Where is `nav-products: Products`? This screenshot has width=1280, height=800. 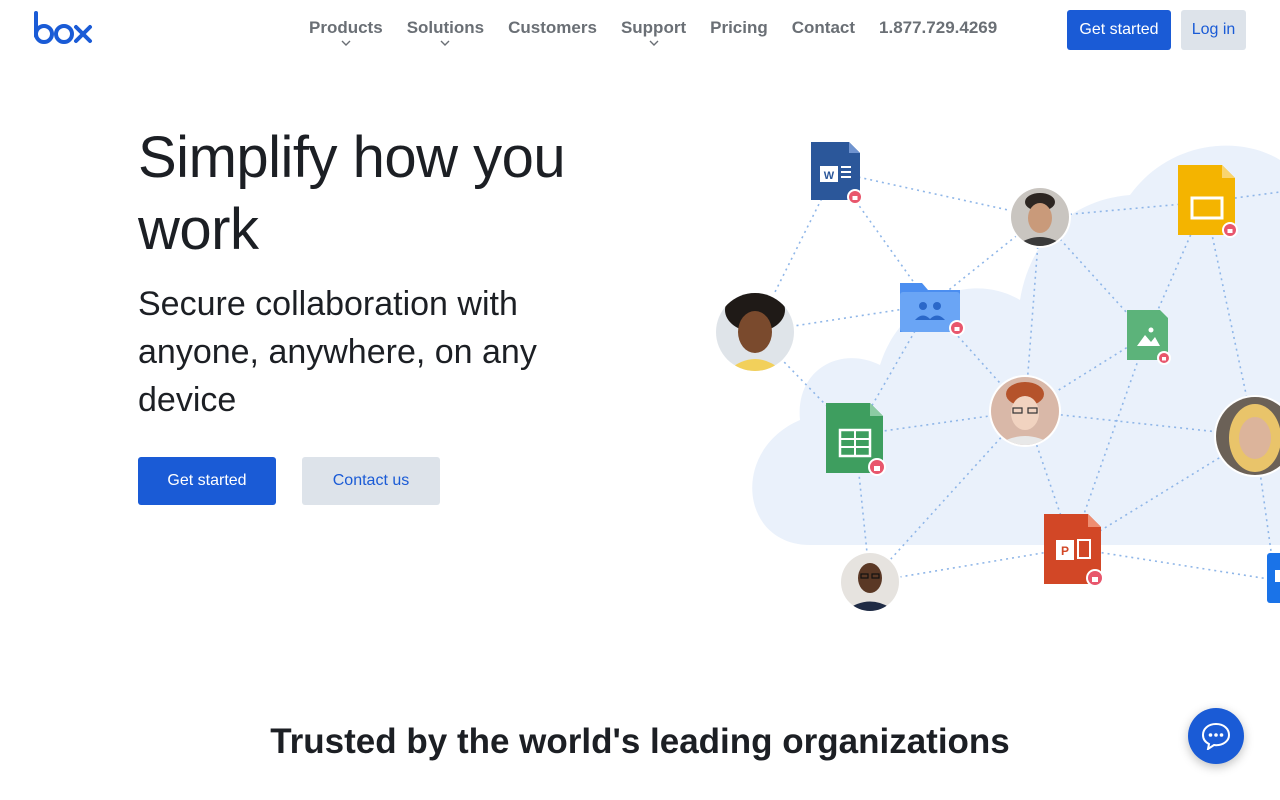
nav-products: Products is located at coordinates (346, 36).